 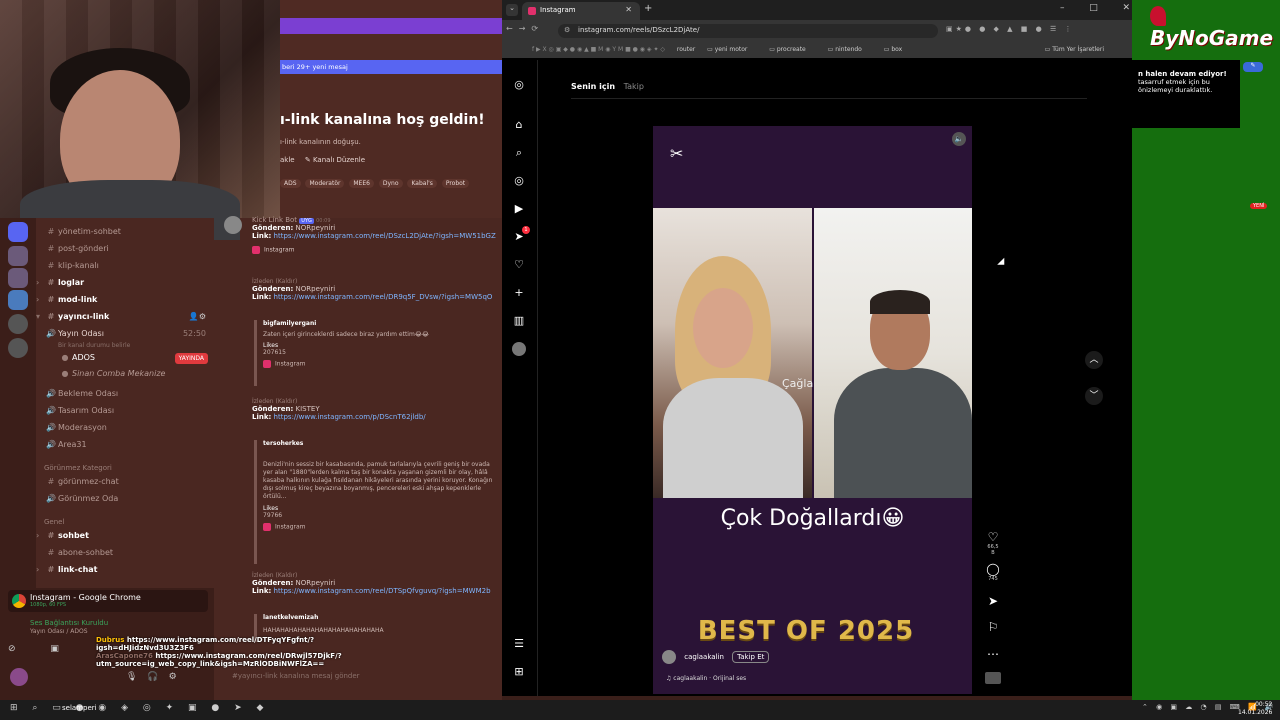 What do you see at coordinates (125, 374) in the screenshot?
I see `voice-user: ● Sinan Comba Mekanize` at bounding box center [125, 374].